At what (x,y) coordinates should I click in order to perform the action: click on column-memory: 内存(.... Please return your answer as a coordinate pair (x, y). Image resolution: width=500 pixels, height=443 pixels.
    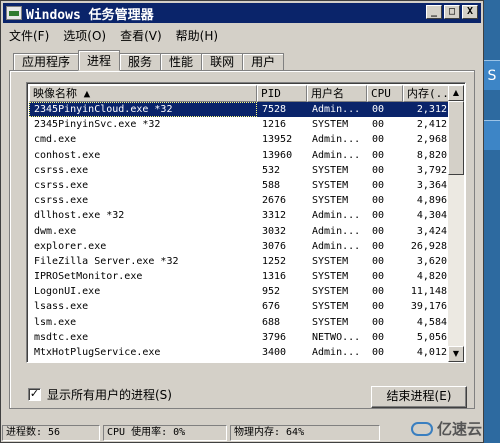
    Looking at the image, I should click on (426, 93).